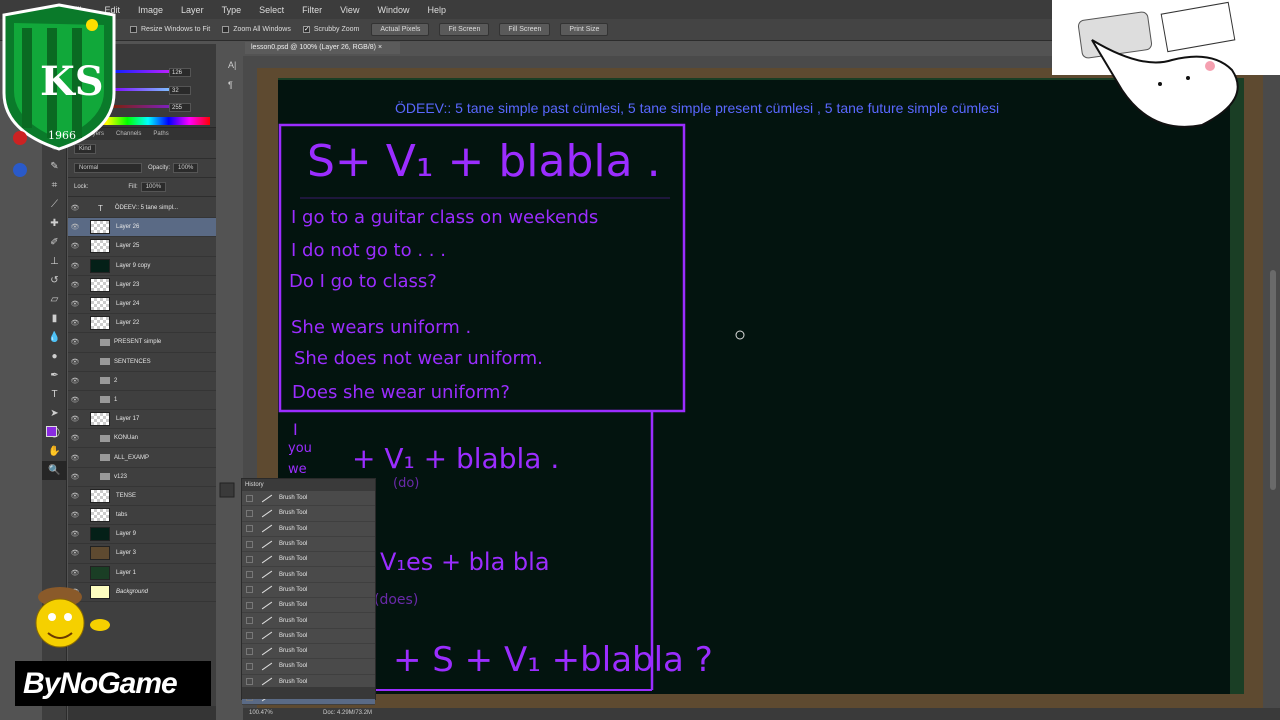 This screenshot has height=720, width=1280. What do you see at coordinates (308, 485) in the screenshot?
I see `history-panel-header: History` at bounding box center [308, 485].